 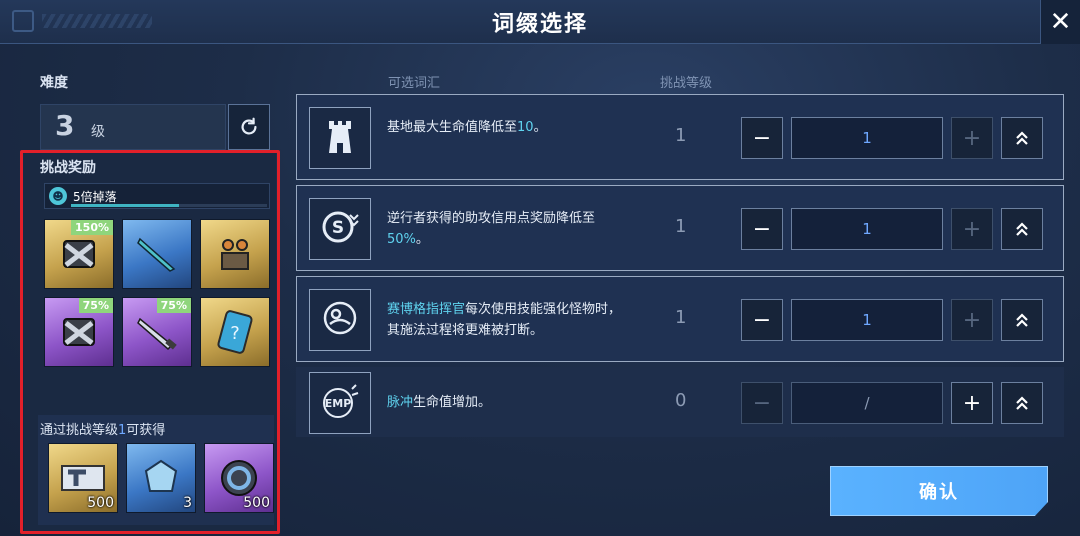 I want to click on close-button: ✕, so click(x=1060, y=22).